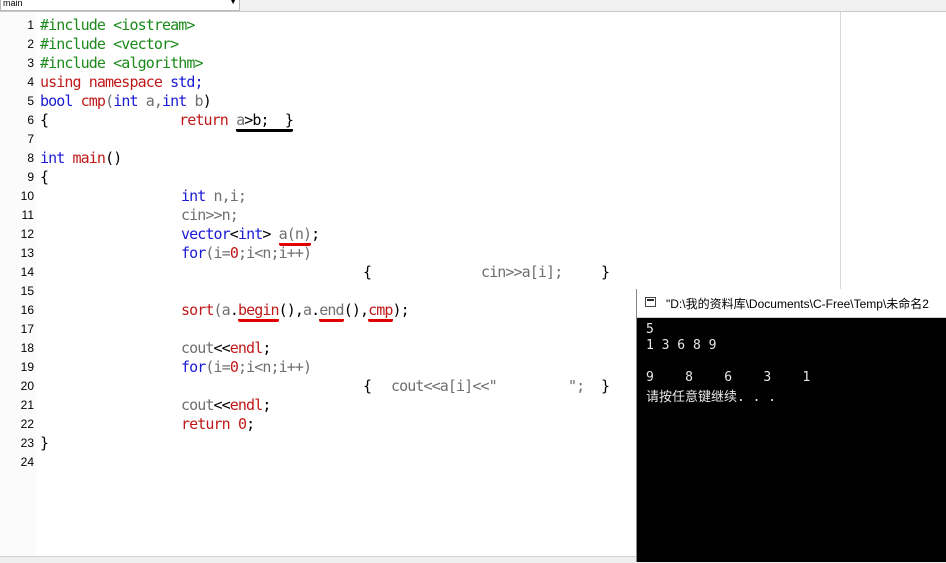  I want to click on code-token: vector, so click(206, 234).